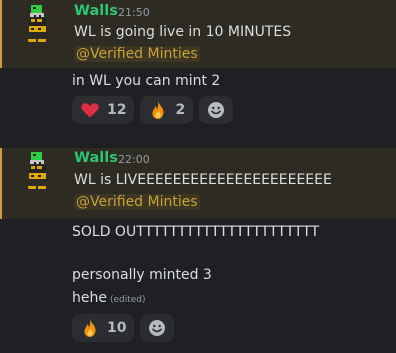  What do you see at coordinates (90, 110) in the screenshot?
I see `heart-icon` at bounding box center [90, 110].